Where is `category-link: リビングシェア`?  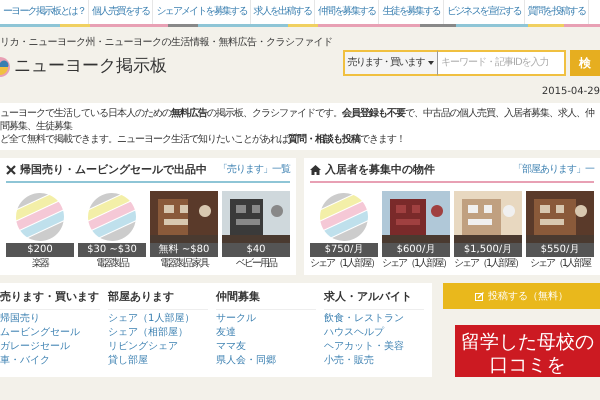 category-link: リビングシェア is located at coordinates (158, 347).